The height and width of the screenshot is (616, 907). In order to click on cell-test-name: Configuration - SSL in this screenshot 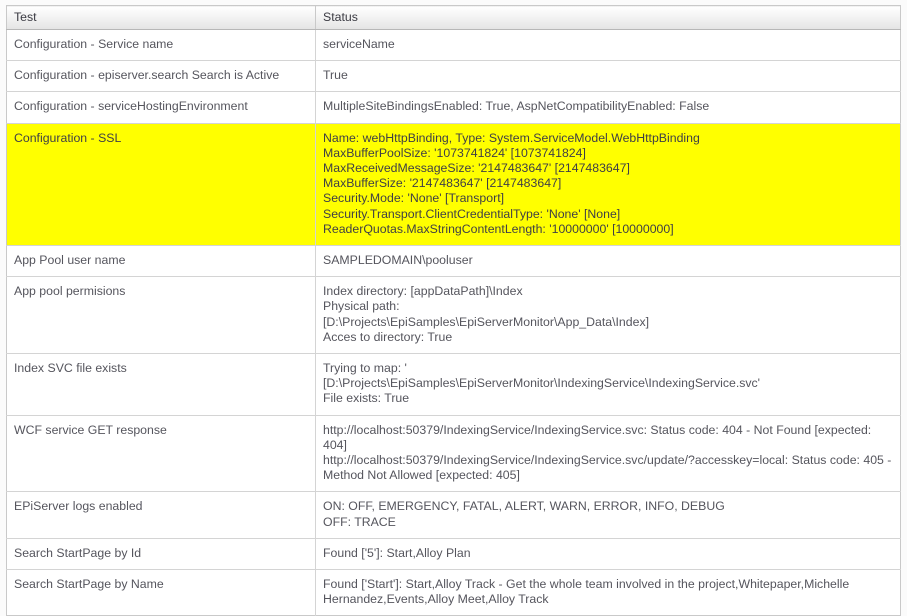, I will do `click(161, 184)`.